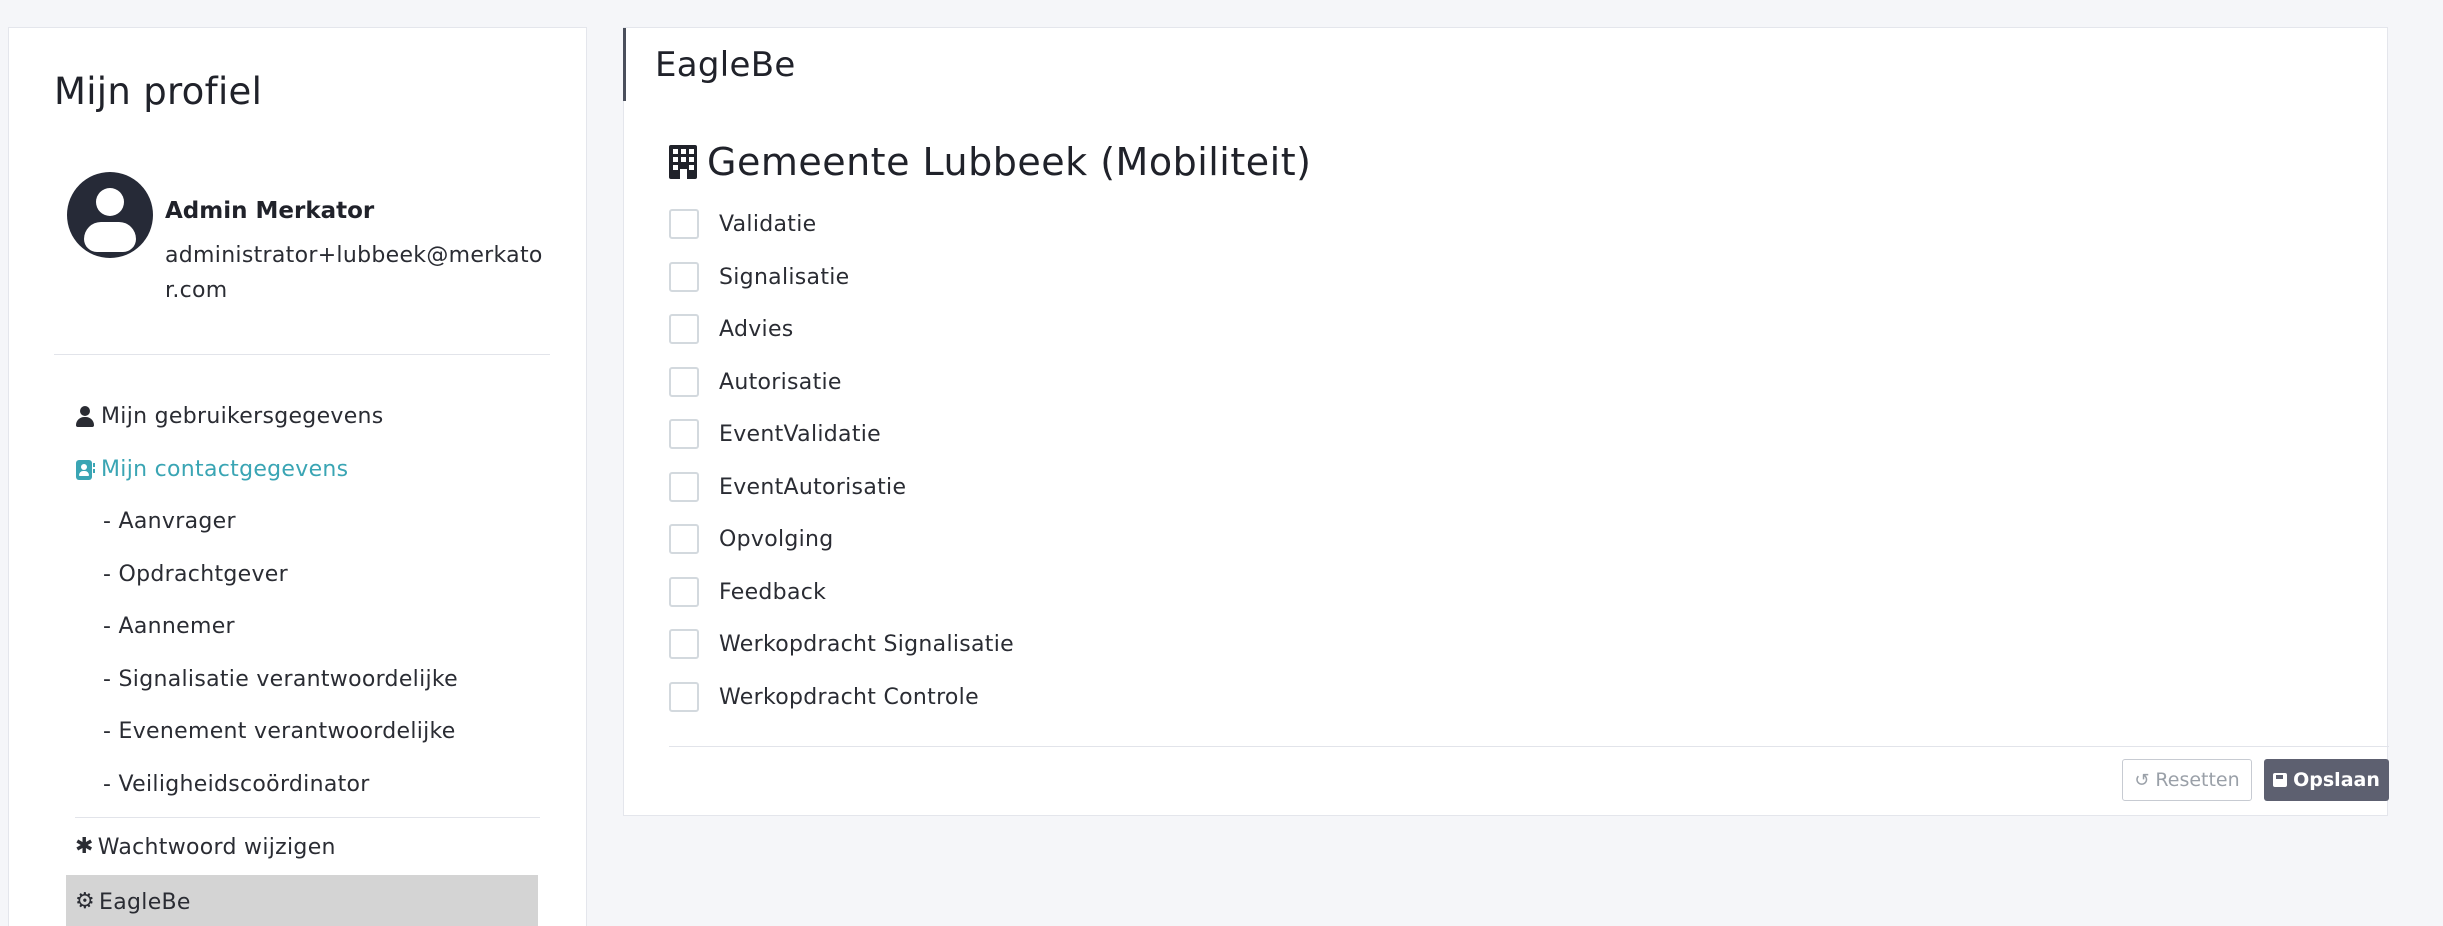  Describe the element at coordinates (354, 273) in the screenshot. I see `user-email: administrator+lubbeek@merkator.com` at that location.